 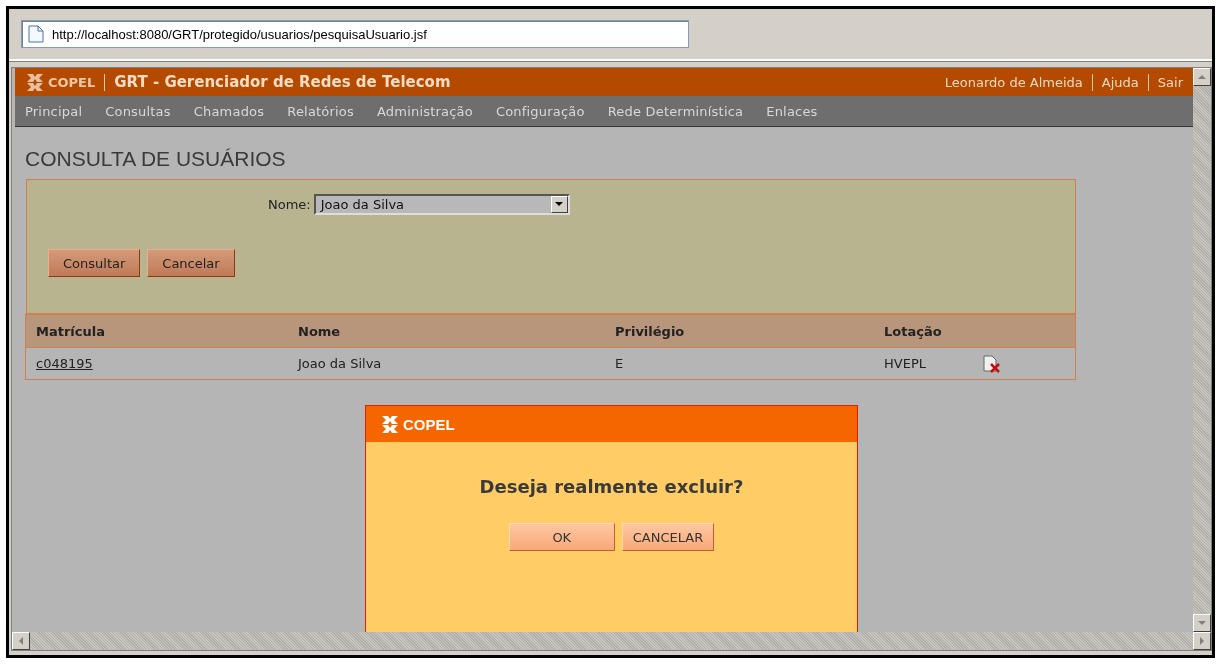 I want to click on menu-item: Chamados, so click(x=229, y=111).